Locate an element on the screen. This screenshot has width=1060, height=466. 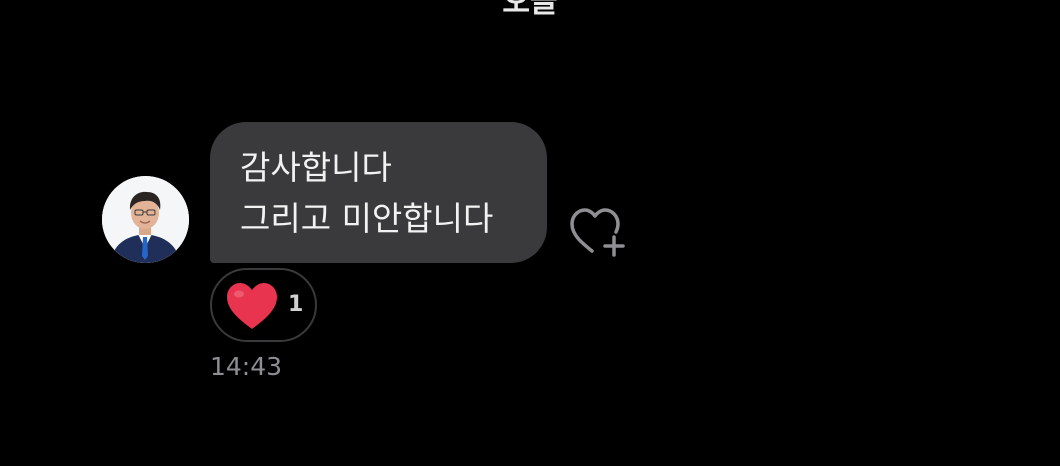
add-reaction-button is located at coordinates (598, 233).